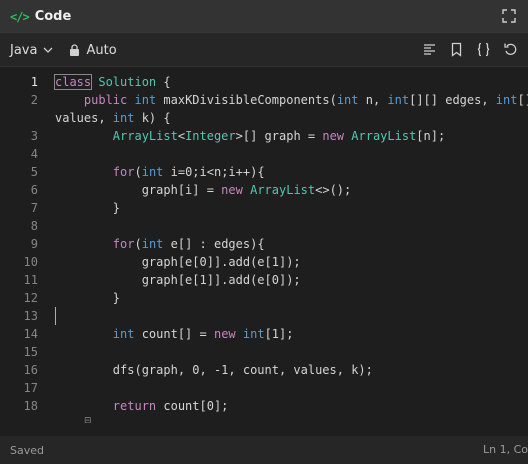  What do you see at coordinates (34, 82) in the screenshot?
I see `line-number: 1` at bounding box center [34, 82].